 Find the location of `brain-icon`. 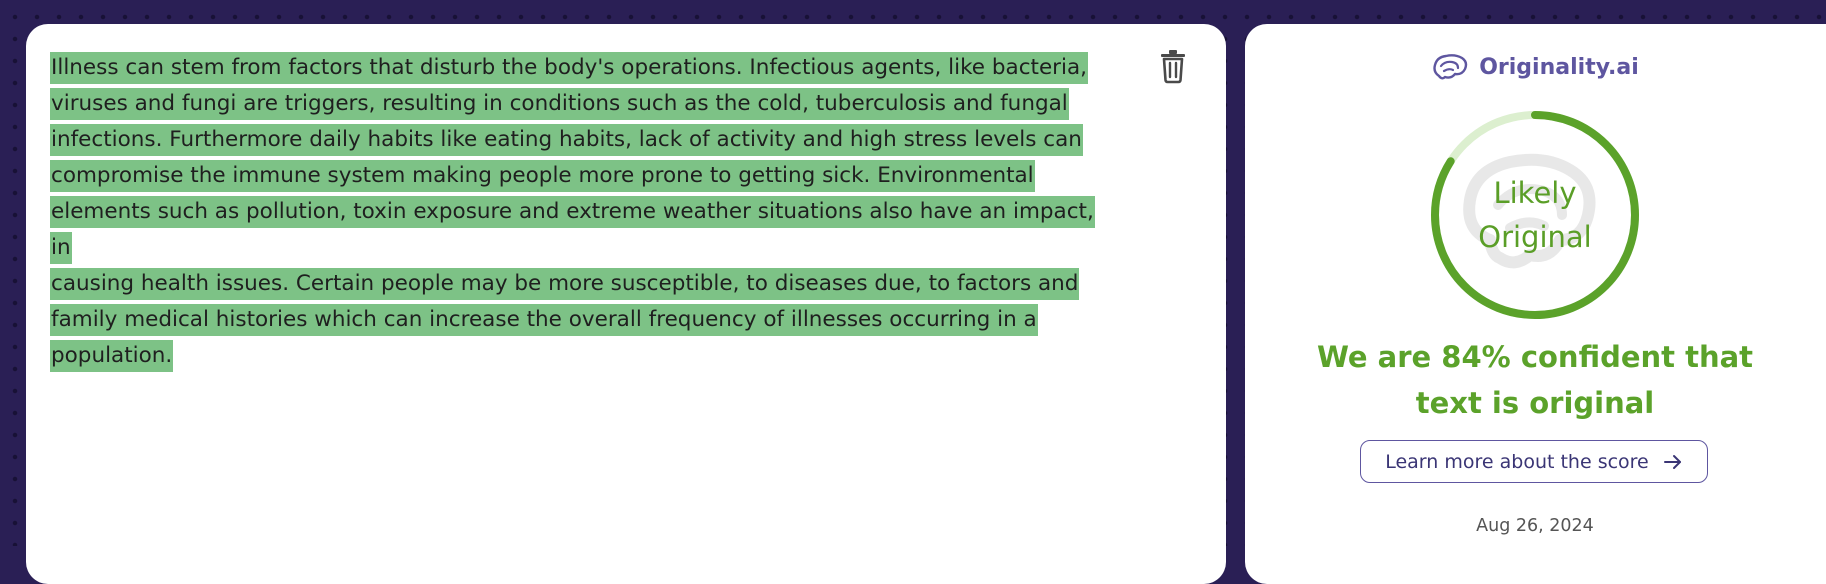

brain-icon is located at coordinates (1450, 67).